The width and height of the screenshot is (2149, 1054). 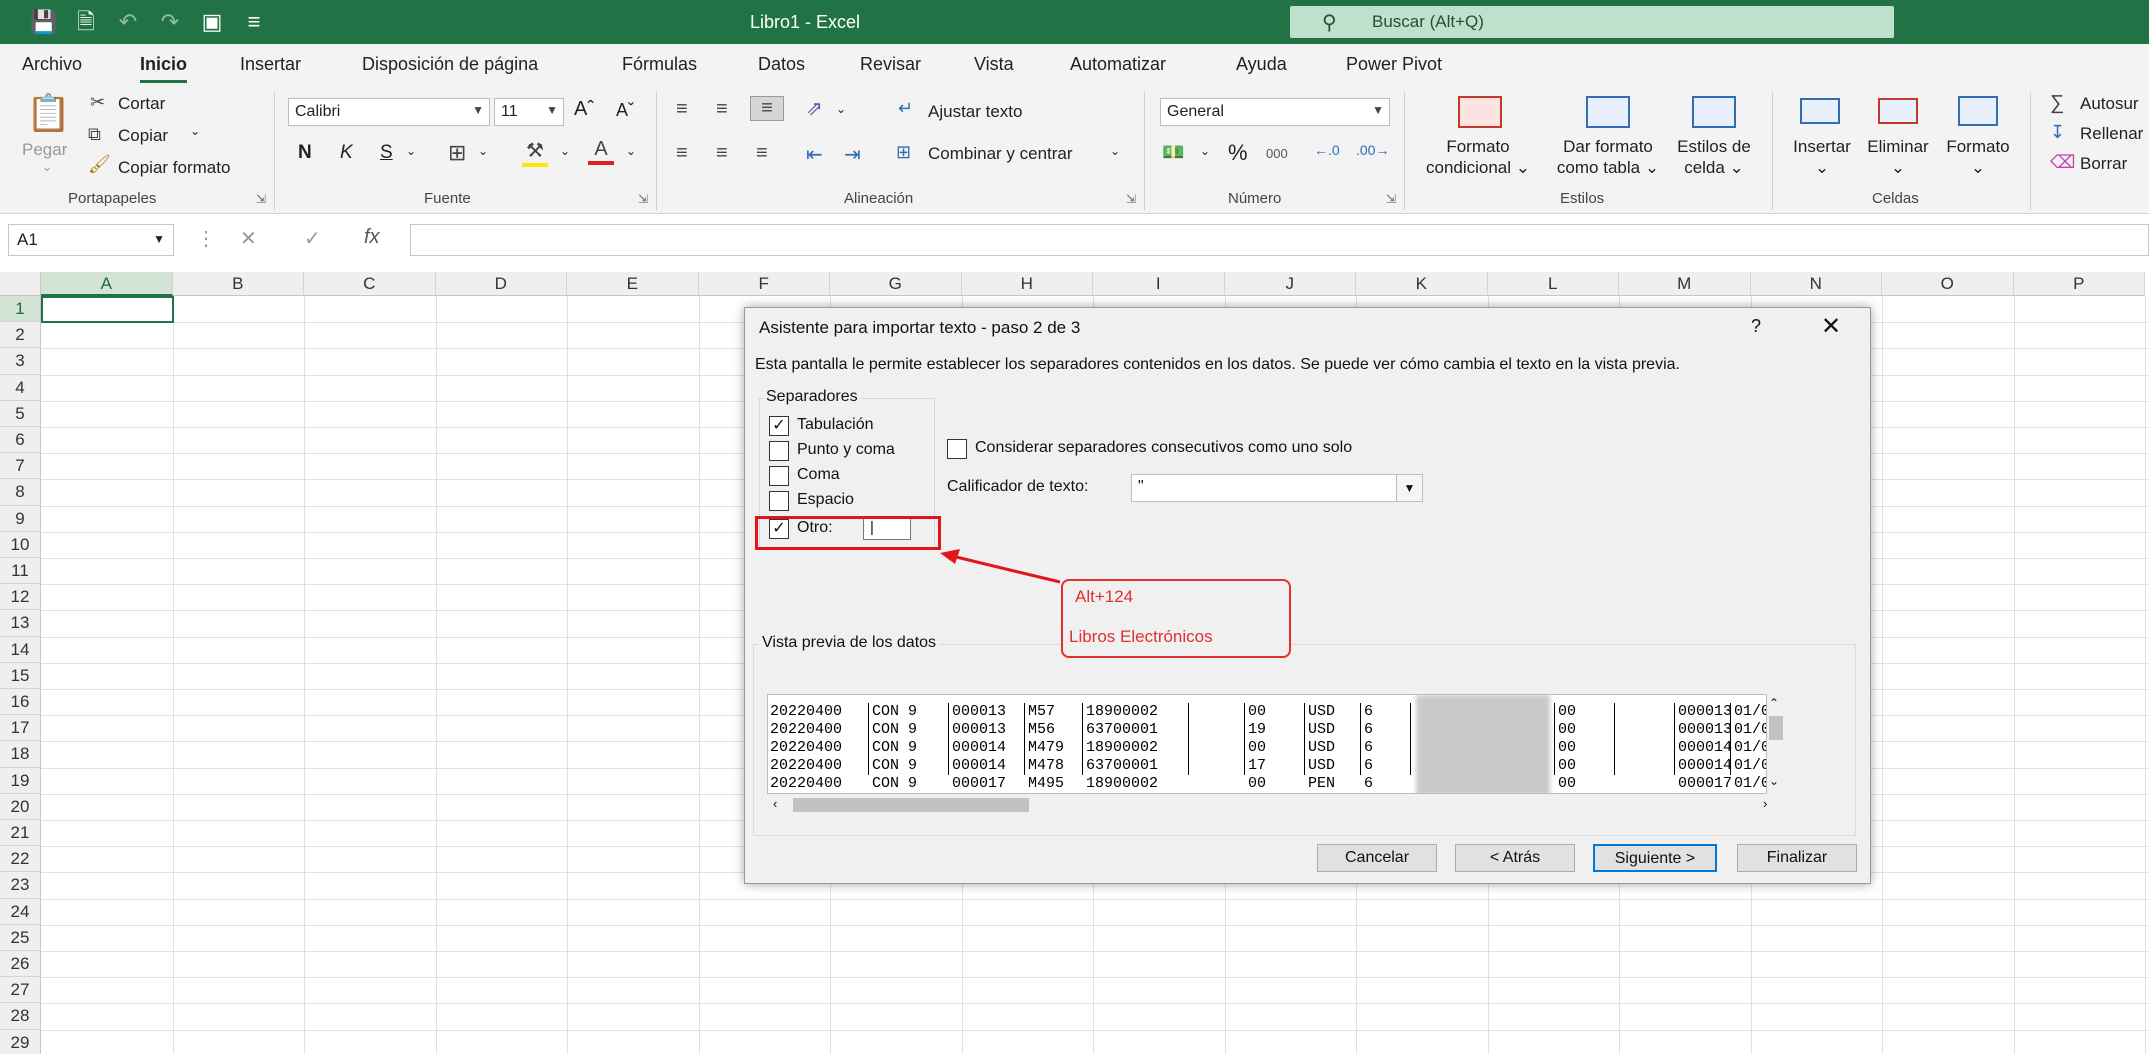 I want to click on accounting-format-icon: 💵, so click(x=1173, y=152).